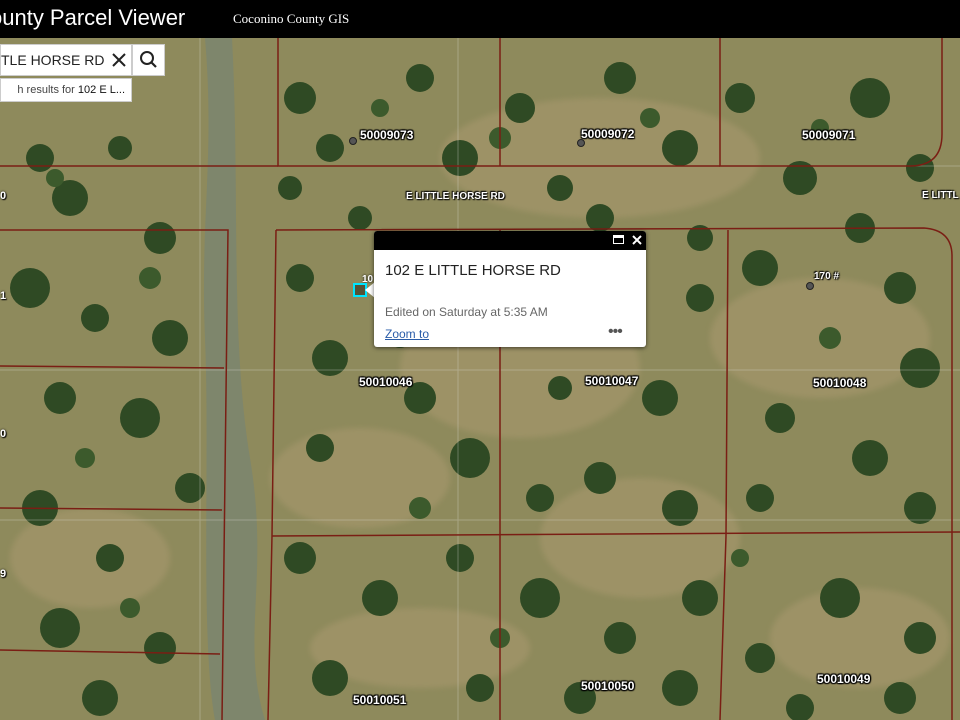 This screenshot has height=720, width=960. Describe the element at coordinates (93, 17) in the screenshot. I see `app-title: ounty Parcel Viewer` at that location.